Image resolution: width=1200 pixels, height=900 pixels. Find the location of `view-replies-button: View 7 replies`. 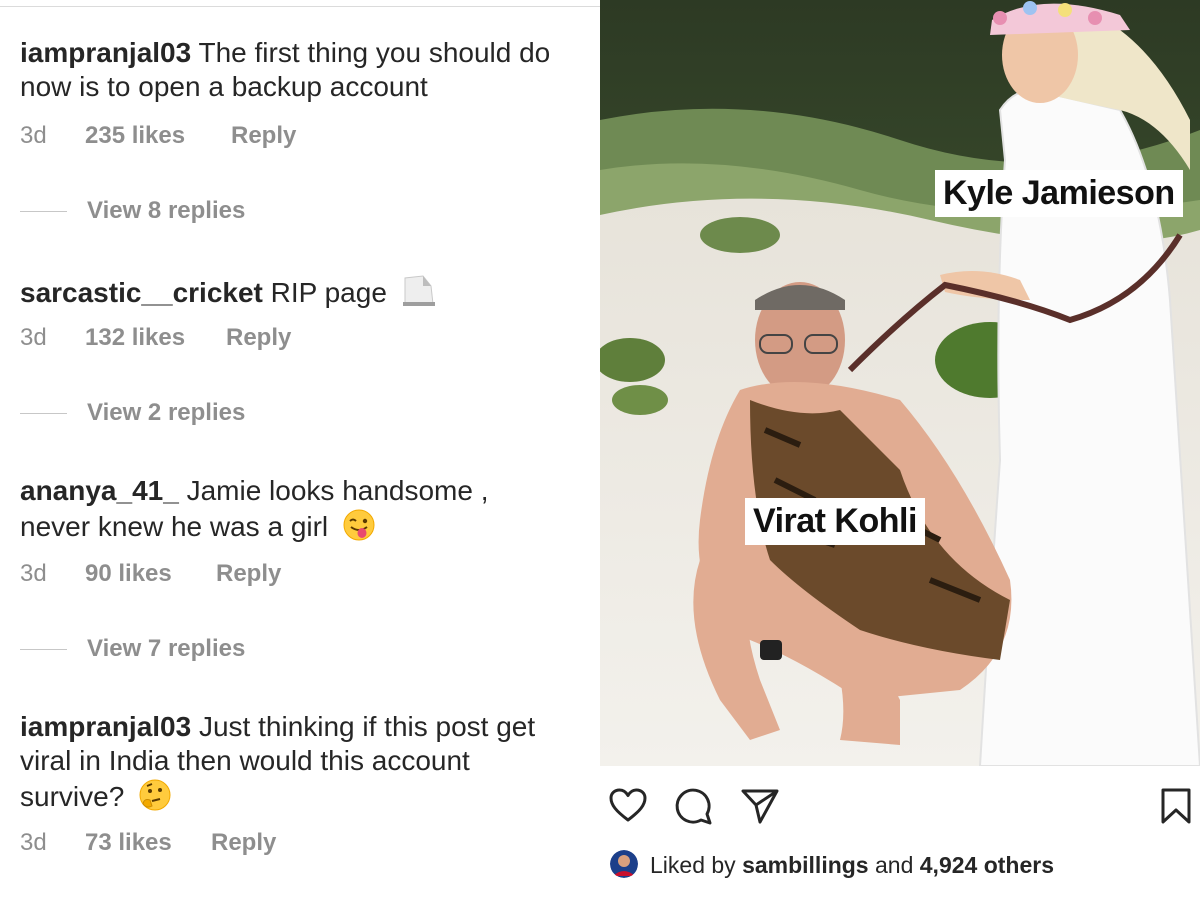

view-replies-button: View 7 replies is located at coordinates (220, 650).